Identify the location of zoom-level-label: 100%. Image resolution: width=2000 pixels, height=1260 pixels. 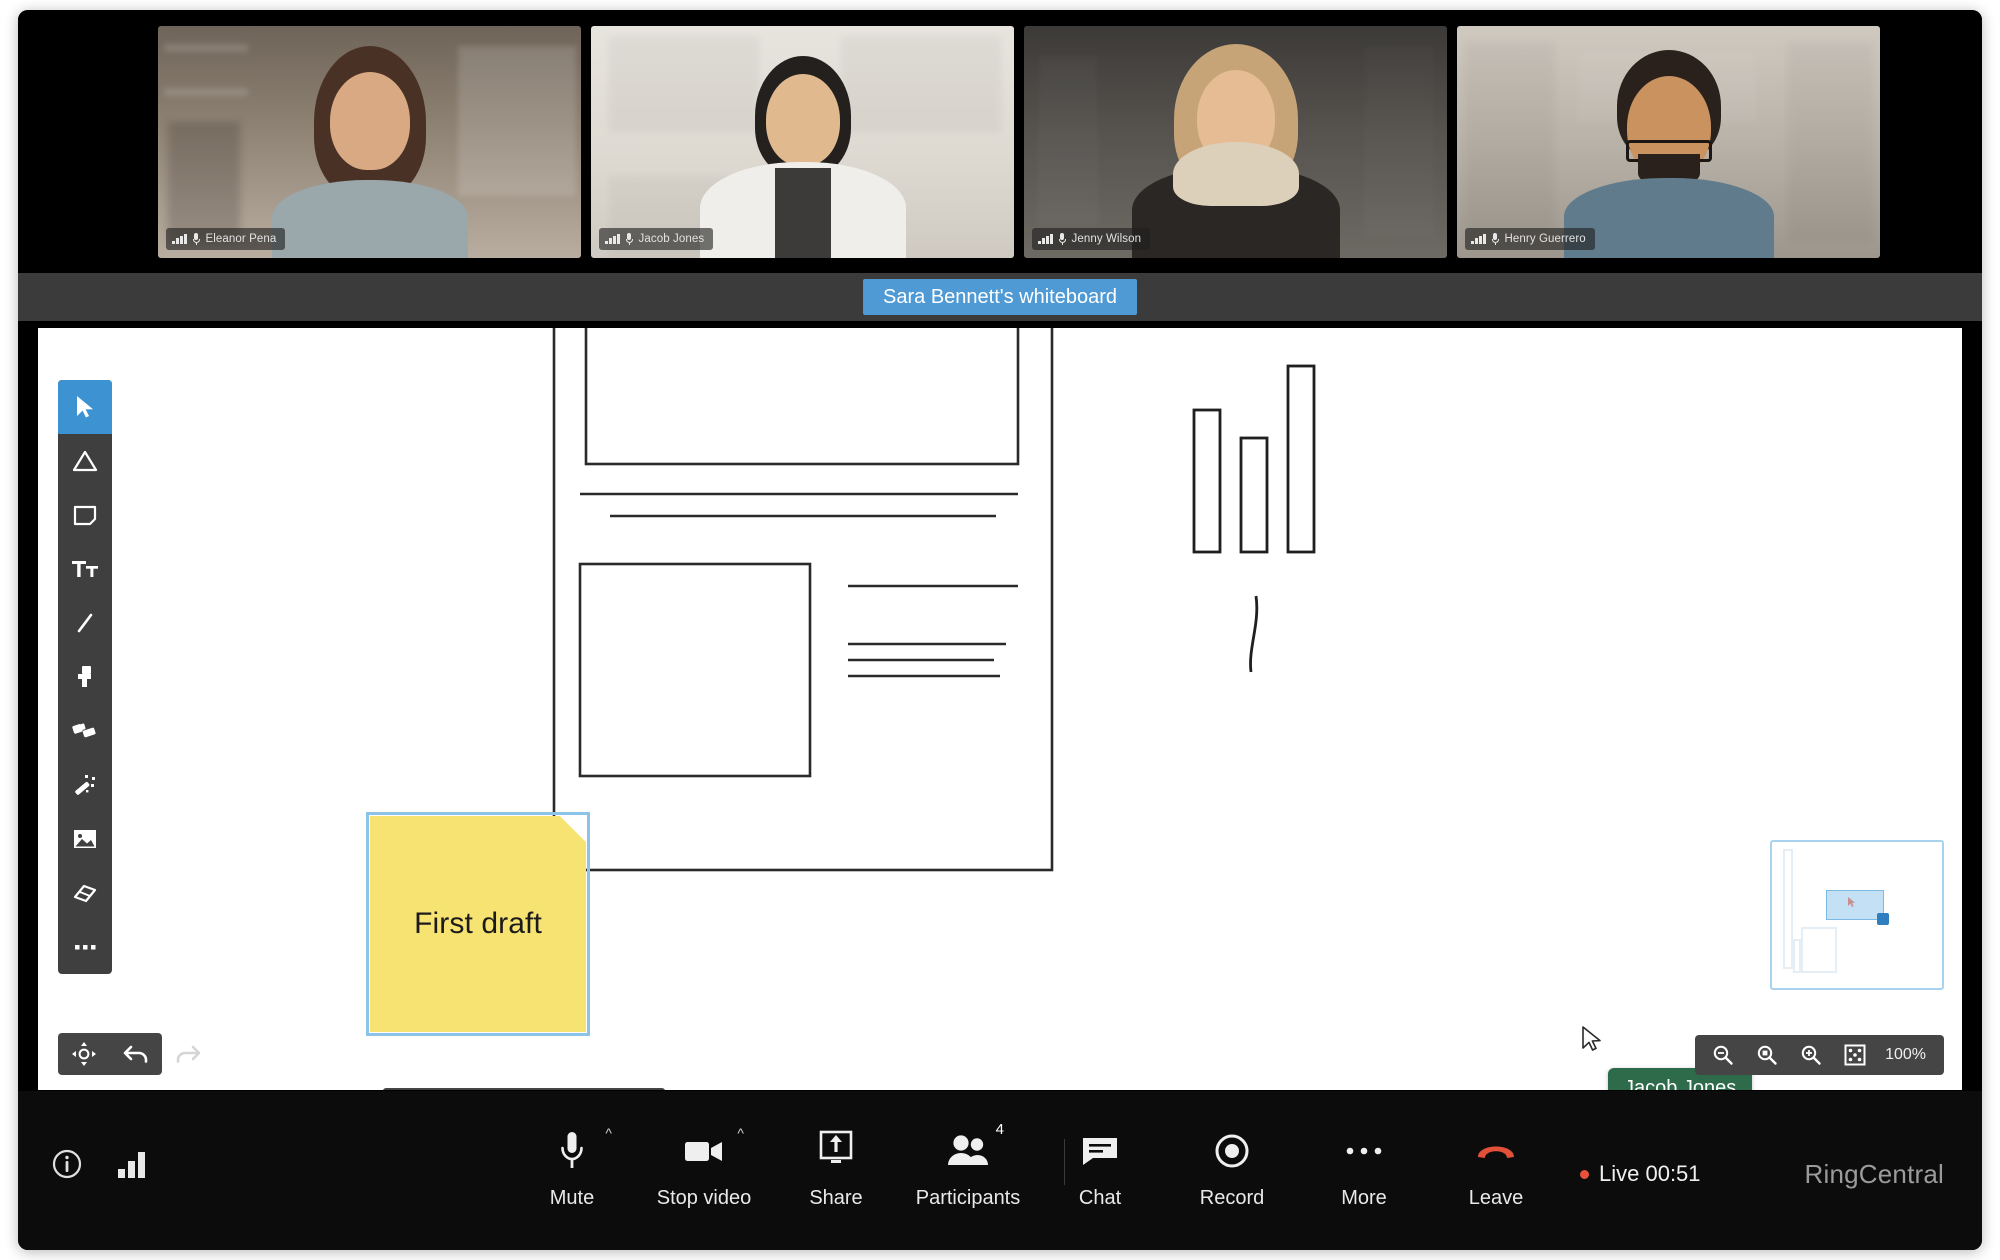
(1905, 1054).